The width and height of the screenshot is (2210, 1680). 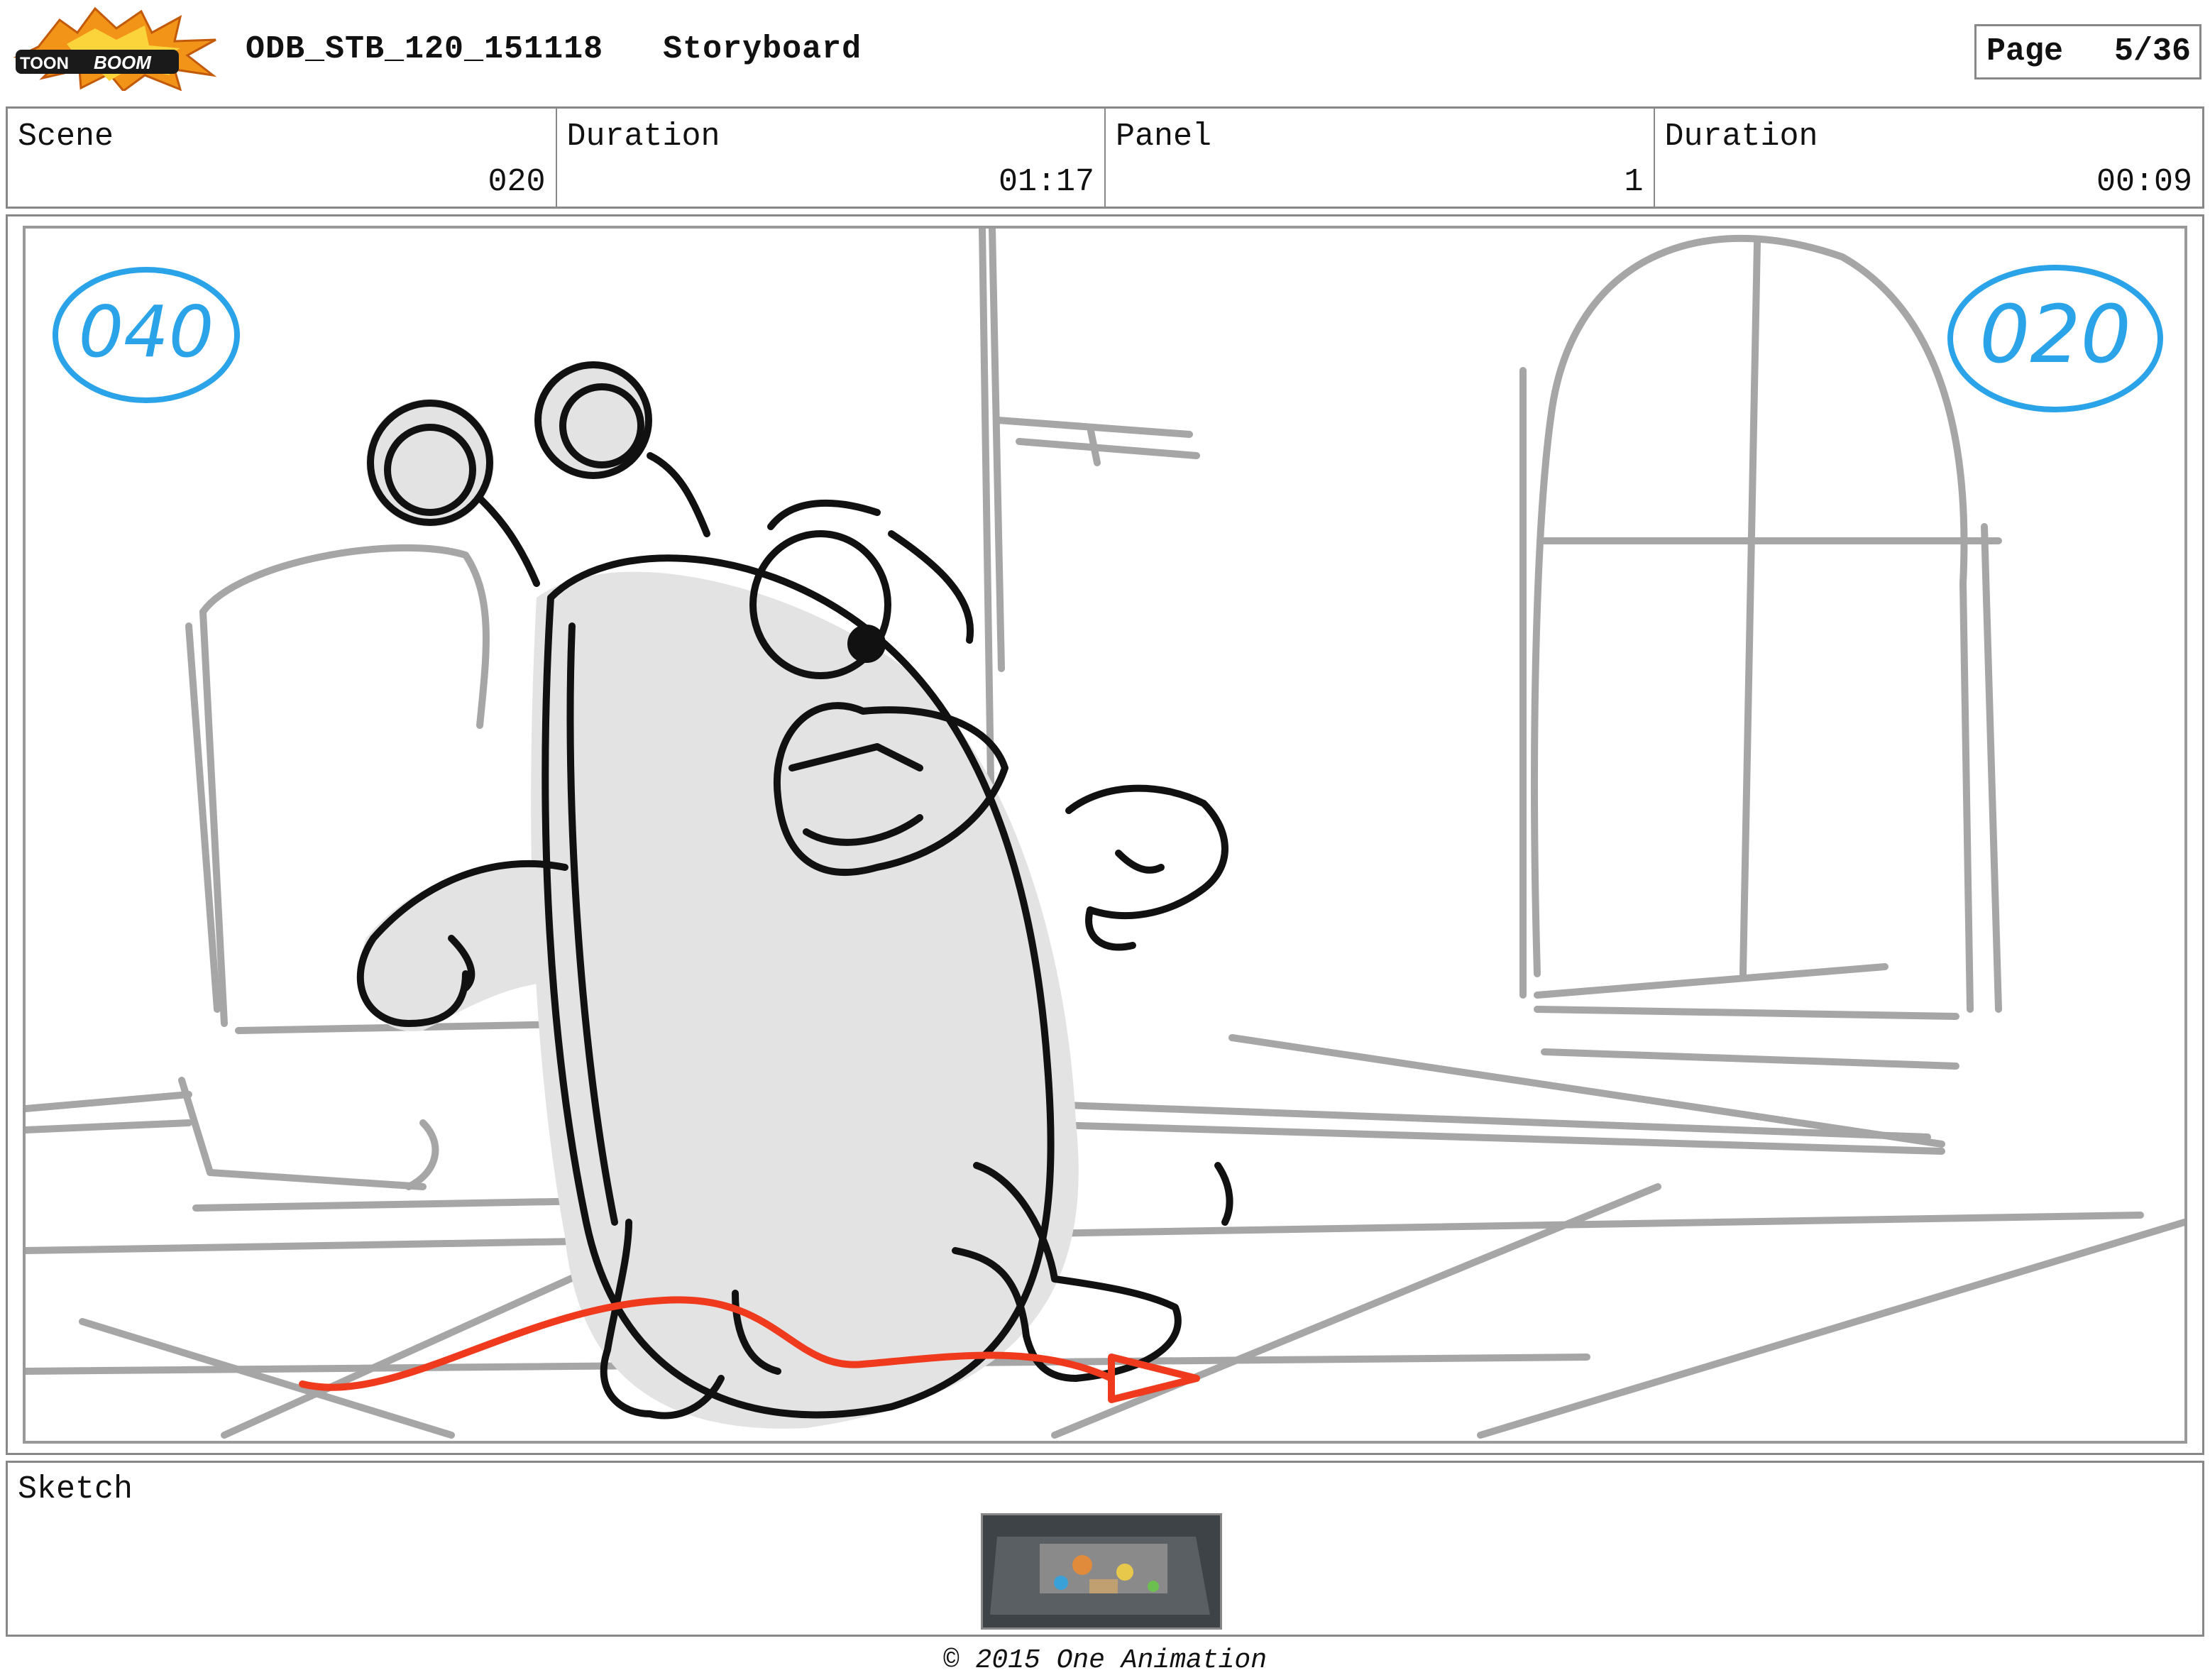 What do you see at coordinates (2087, 52) in the screenshot?
I see `page-indicator: Page 5/36` at bounding box center [2087, 52].